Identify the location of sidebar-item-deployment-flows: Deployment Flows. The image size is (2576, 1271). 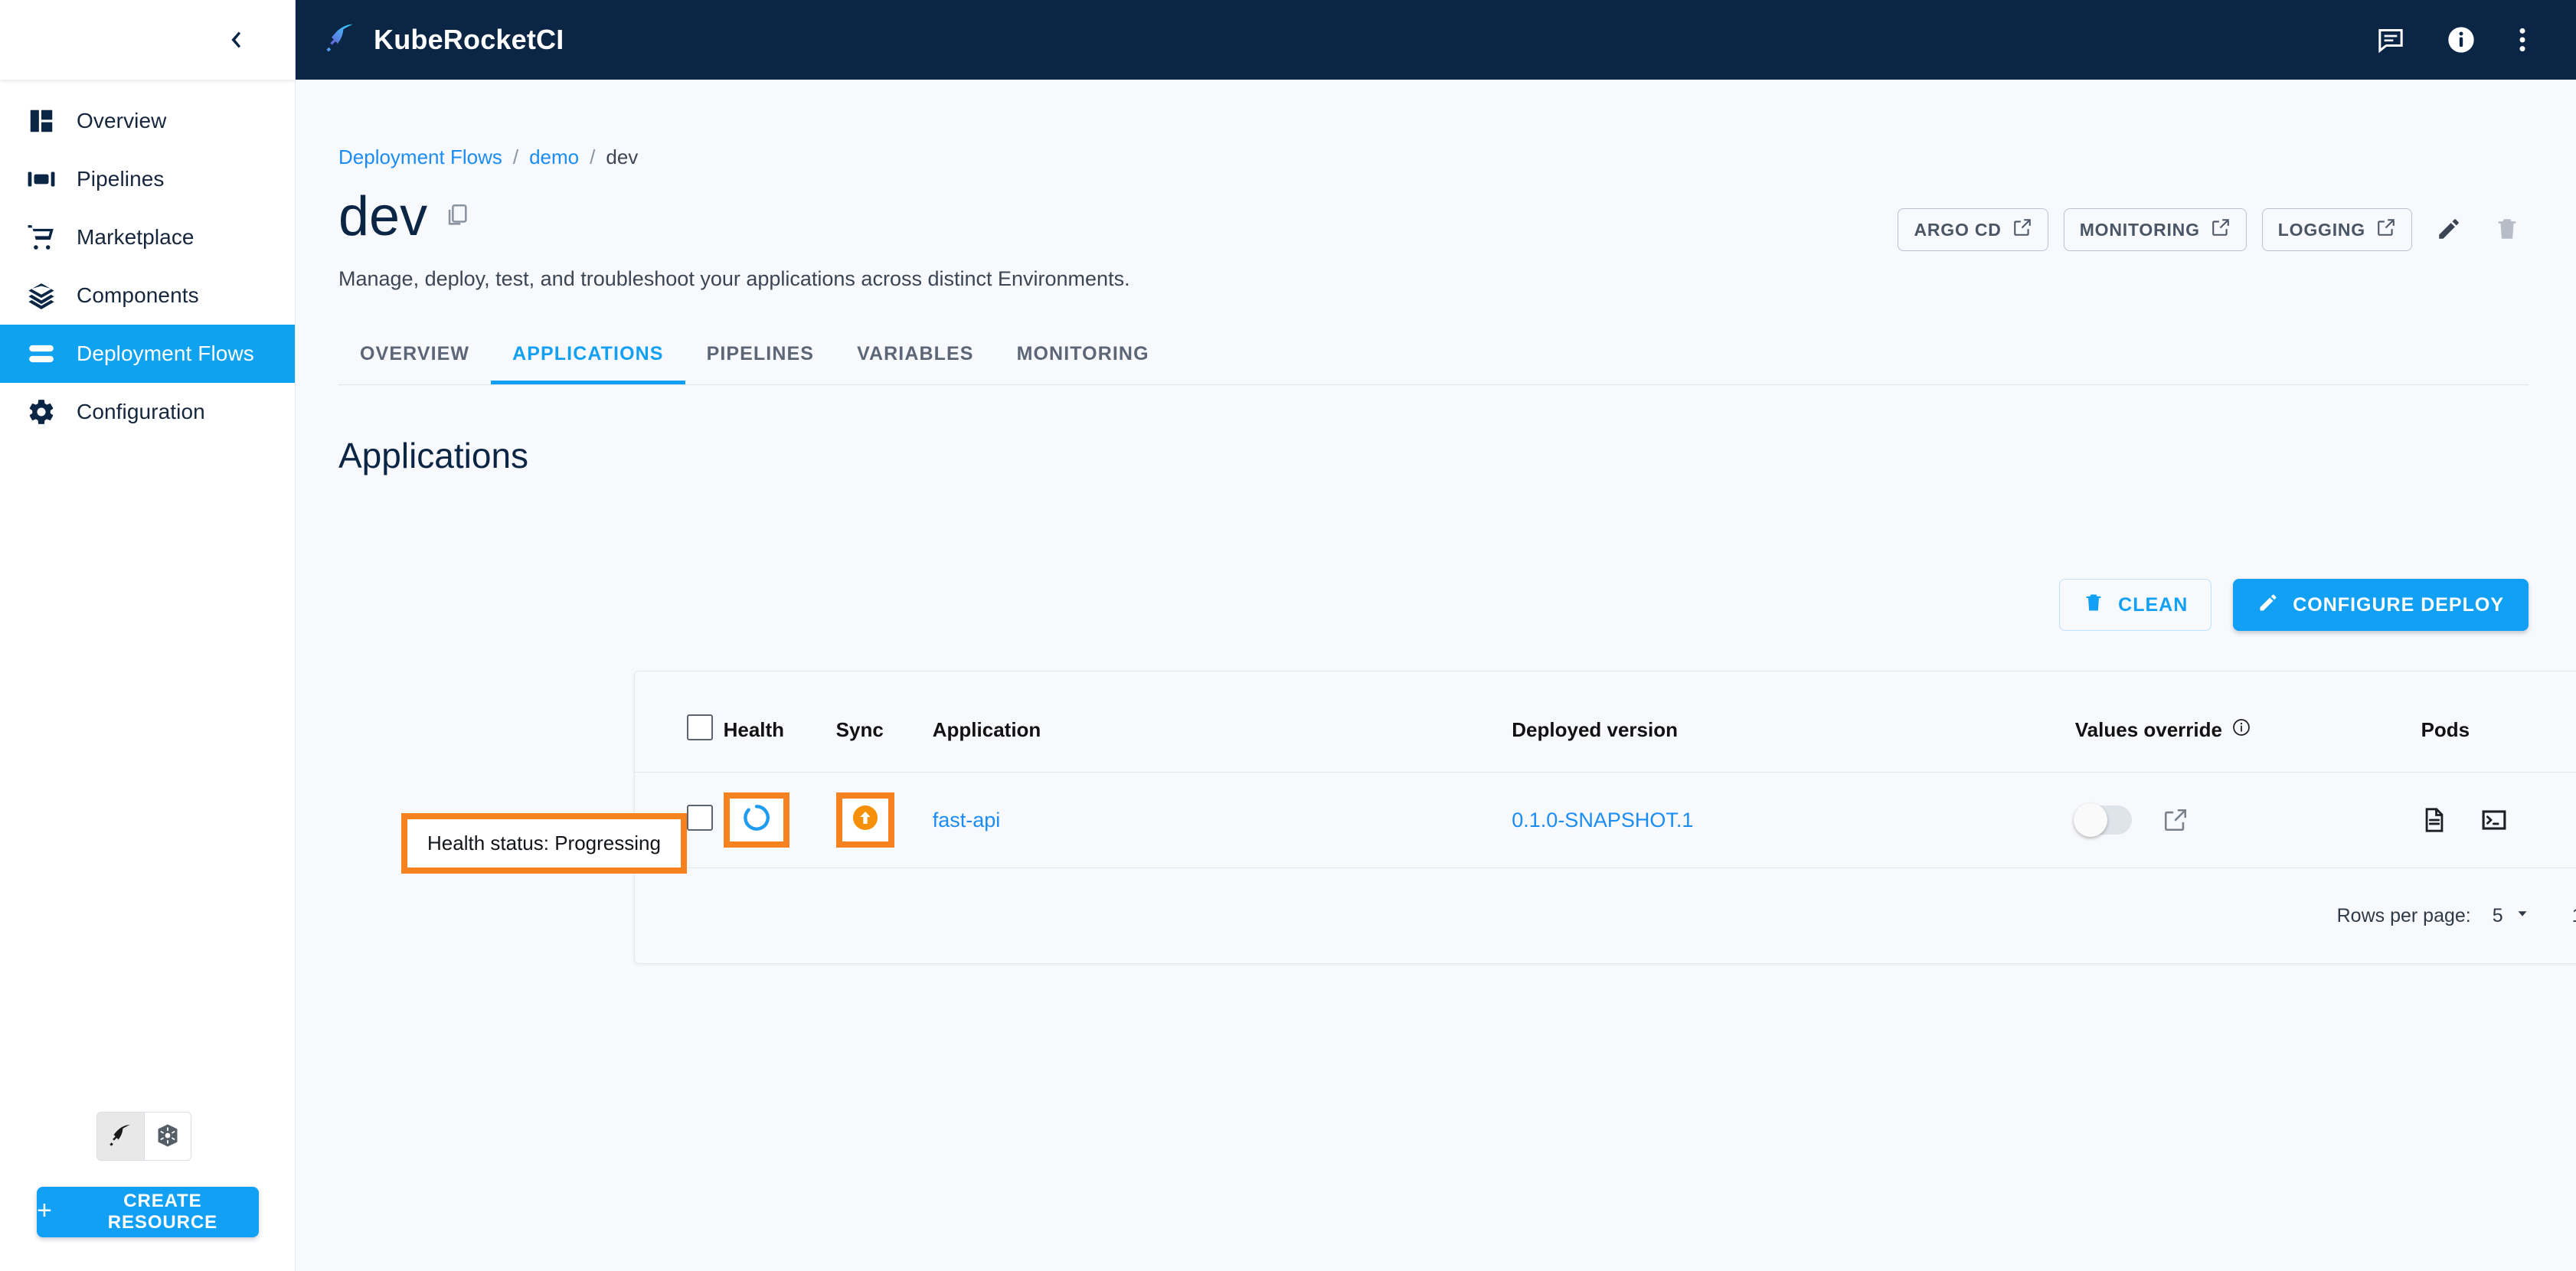
(147, 354).